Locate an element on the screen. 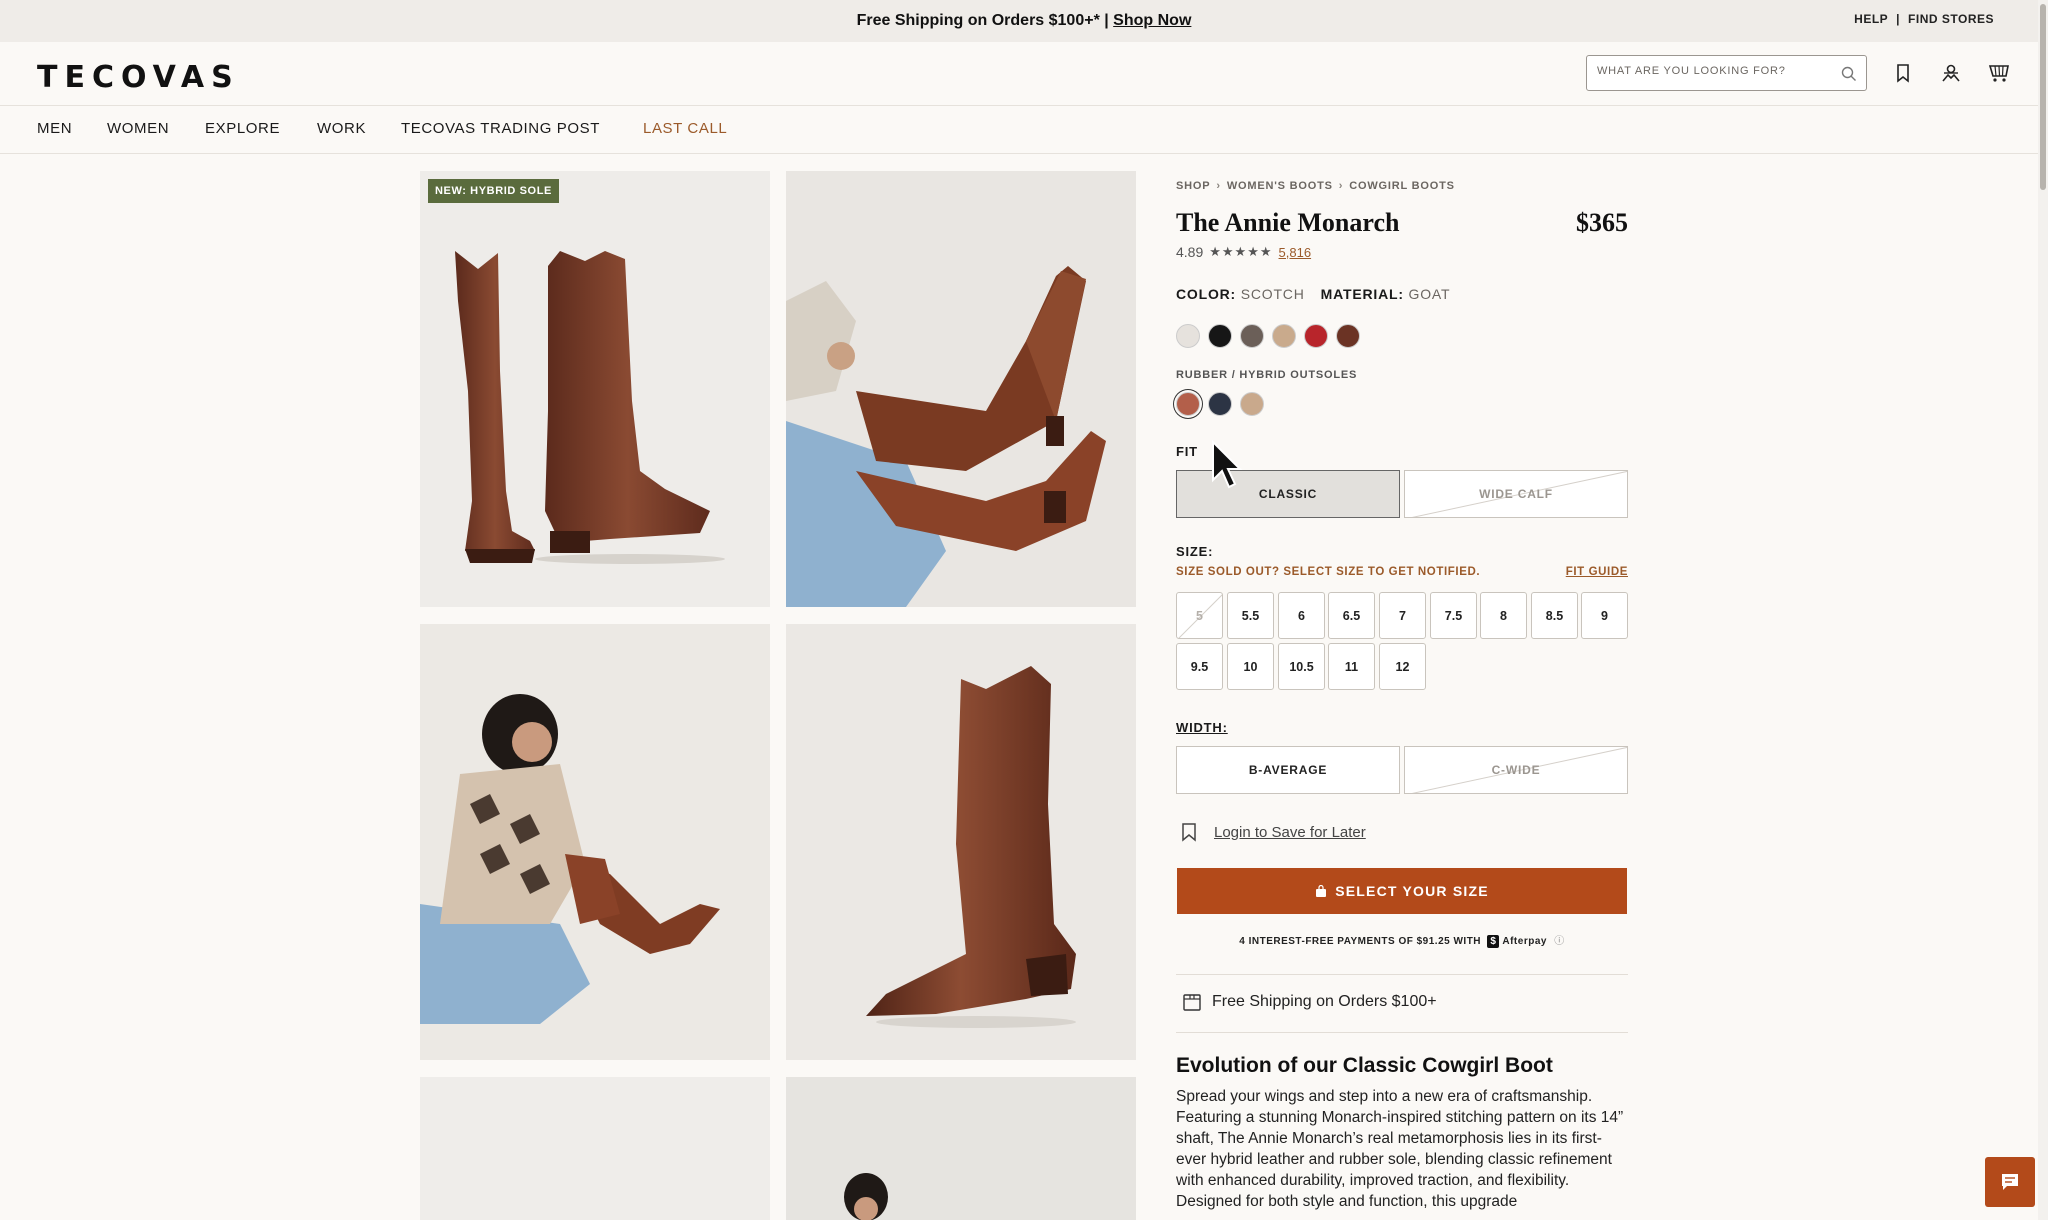 Image resolution: width=2048 pixels, height=1220 pixels. fit-wide-calf-button: WIDE CALF is located at coordinates (1516, 494).